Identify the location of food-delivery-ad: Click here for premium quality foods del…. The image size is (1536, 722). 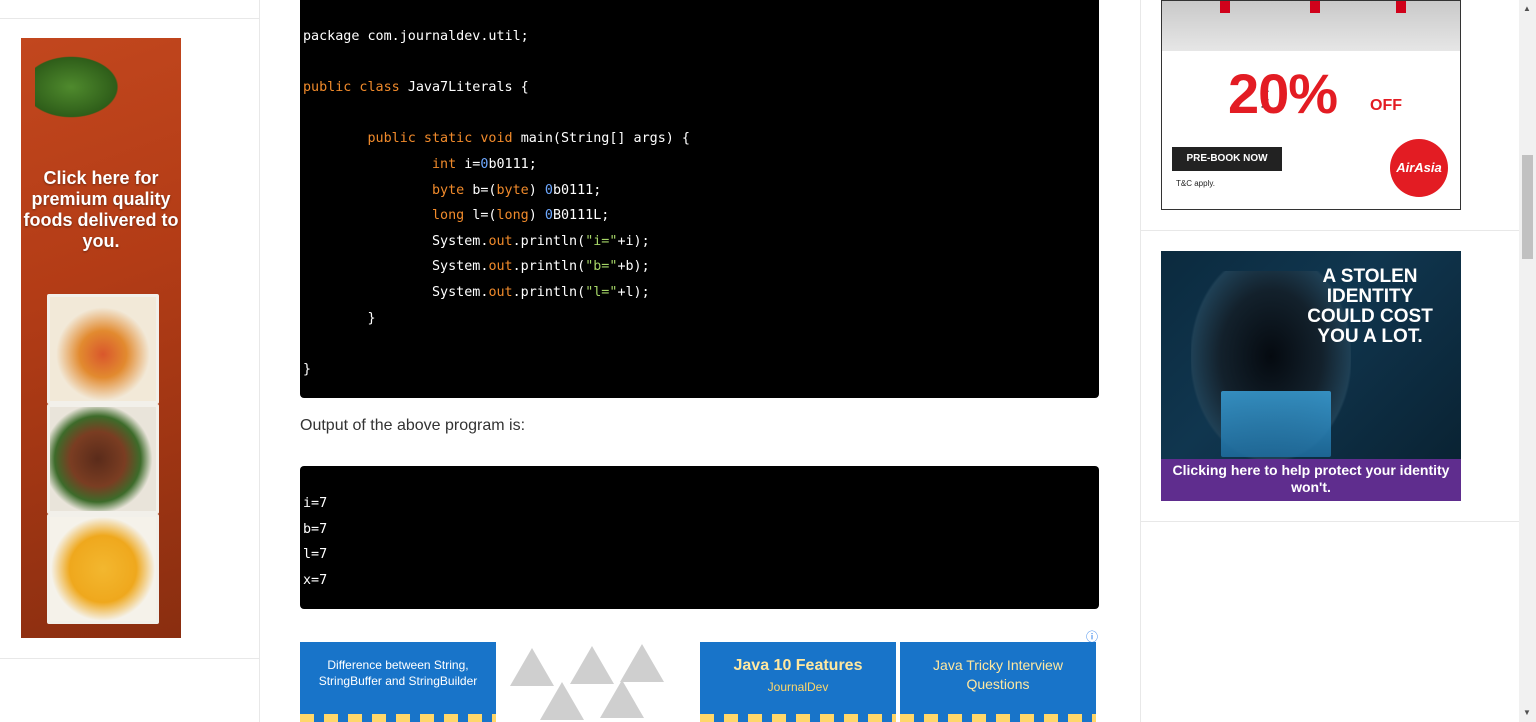
(101, 338).